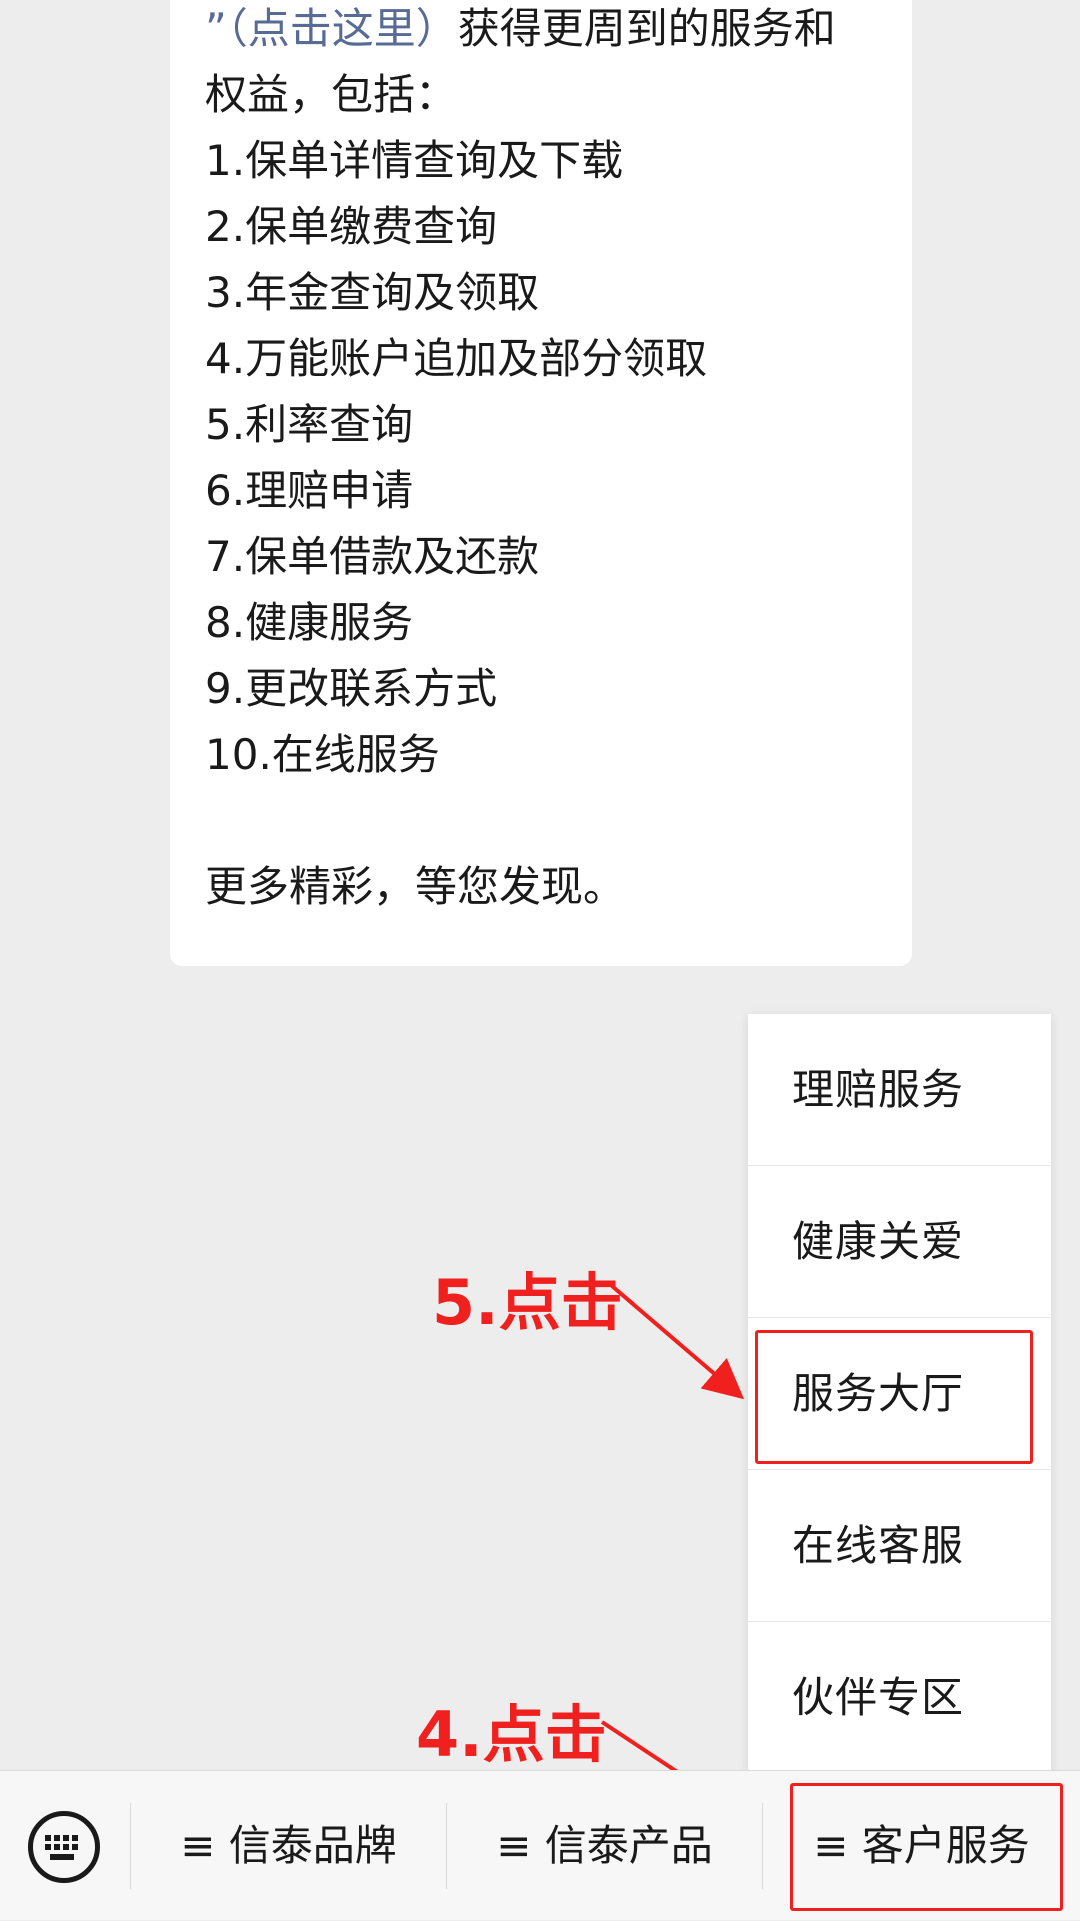 Image resolution: width=1080 pixels, height=1921 pixels. I want to click on binding-link: ”（点击这里）, so click(331, 28).